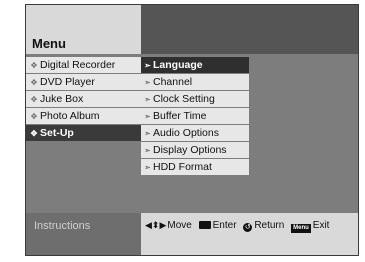 This screenshot has height=262, width=365. What do you see at coordinates (249, 234) in the screenshot?
I see `instructions-bar: ◀⬍▶Move Enter ↺ Return Menu Exit` at bounding box center [249, 234].